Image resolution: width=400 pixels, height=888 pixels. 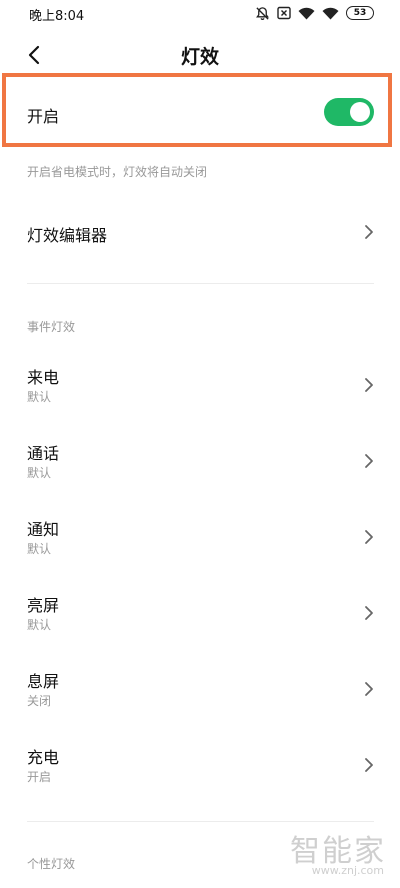 What do you see at coordinates (57, 16) in the screenshot?
I see `status-time: 晚上8:04` at bounding box center [57, 16].